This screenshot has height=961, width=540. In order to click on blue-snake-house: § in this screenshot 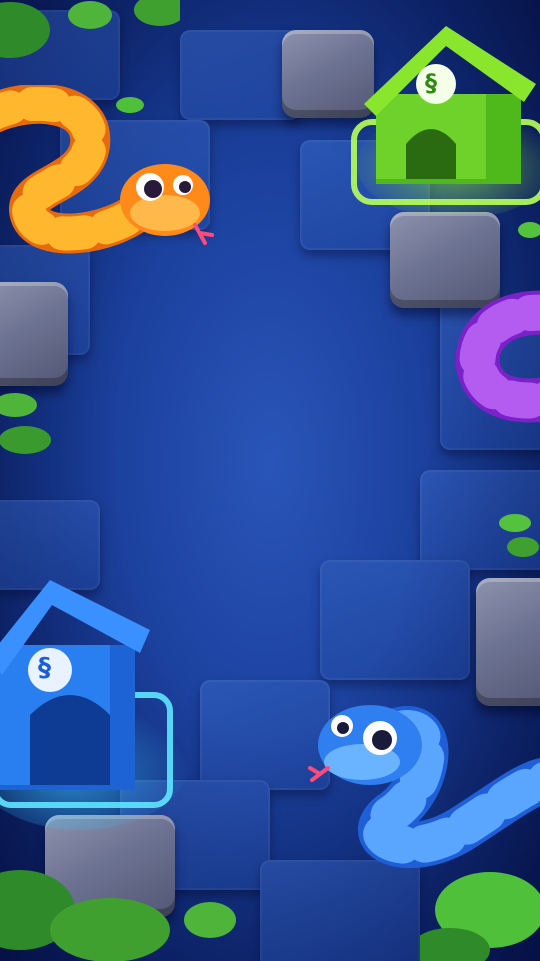, I will do `click(100, 705)`.